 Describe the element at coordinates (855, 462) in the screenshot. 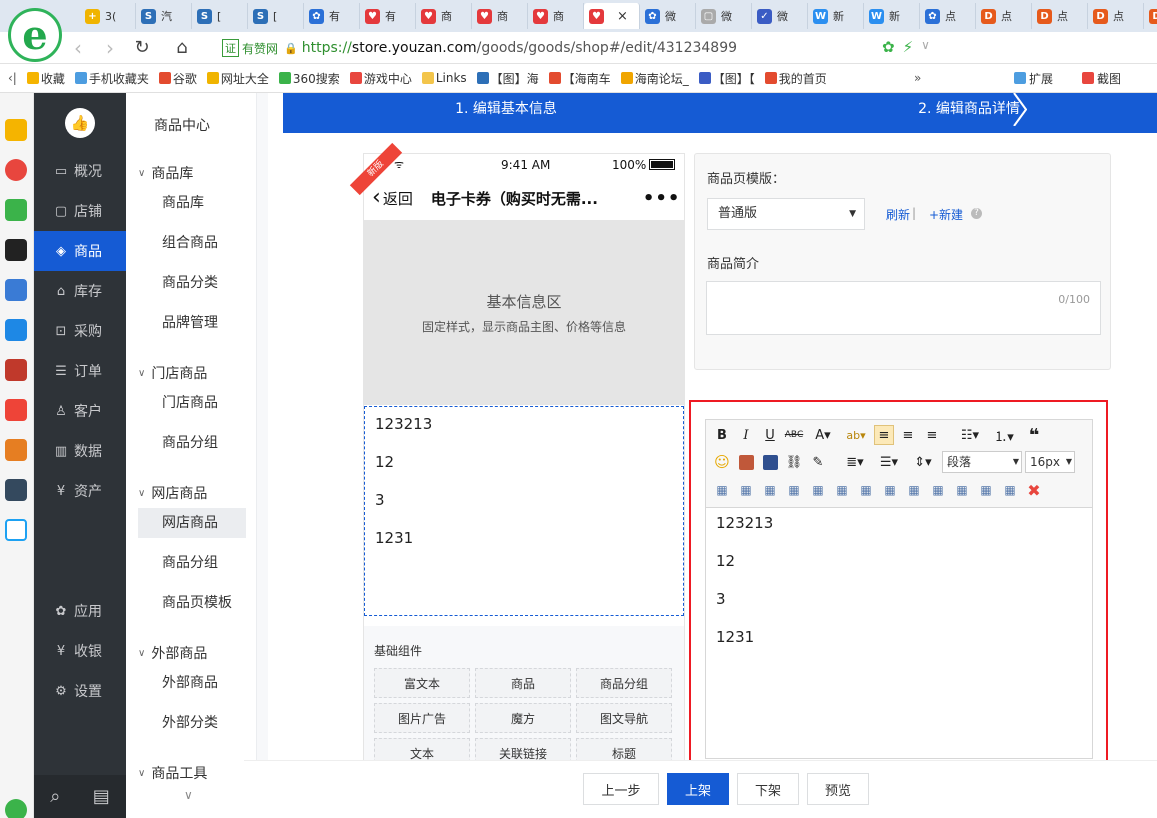

I see `line-height-icon: ≣▾` at that location.